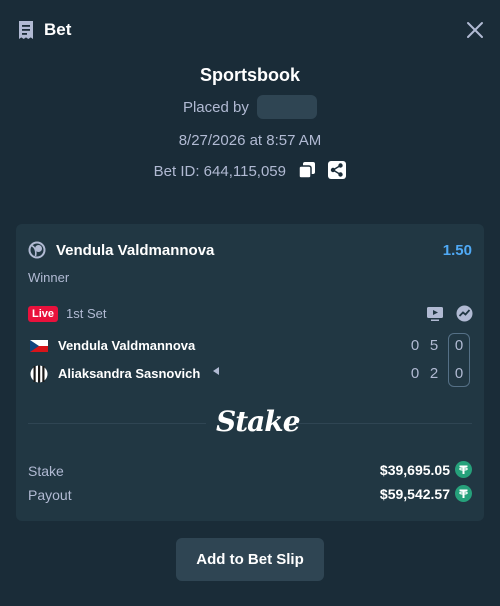 This screenshot has width=500, height=606. What do you see at coordinates (86, 313) in the screenshot?
I see `match-period: 1st Set` at bounding box center [86, 313].